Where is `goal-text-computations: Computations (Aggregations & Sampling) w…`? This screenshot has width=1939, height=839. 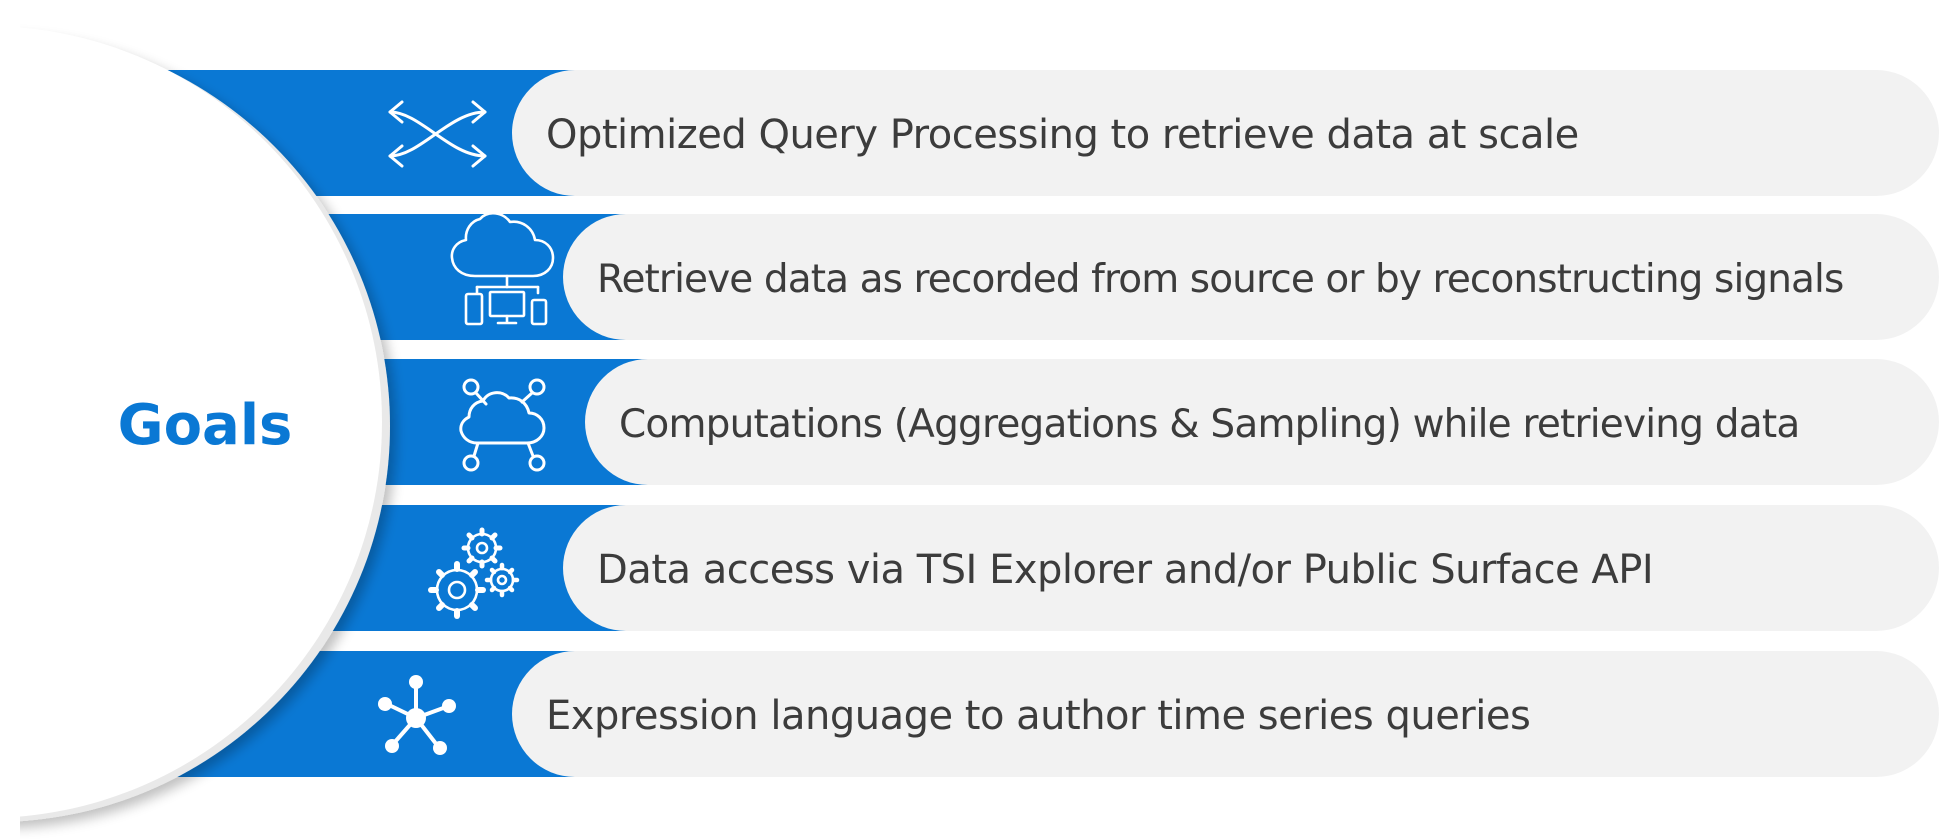 goal-text-computations: Computations (Aggregations & Sampling) w… is located at coordinates (1209, 424).